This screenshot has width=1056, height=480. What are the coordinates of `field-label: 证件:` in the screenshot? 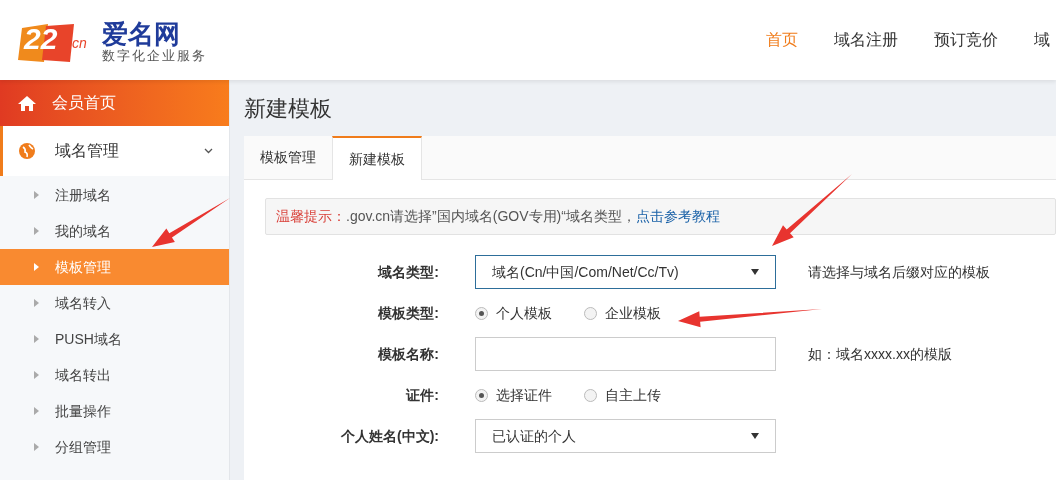 It's located at (422, 395).